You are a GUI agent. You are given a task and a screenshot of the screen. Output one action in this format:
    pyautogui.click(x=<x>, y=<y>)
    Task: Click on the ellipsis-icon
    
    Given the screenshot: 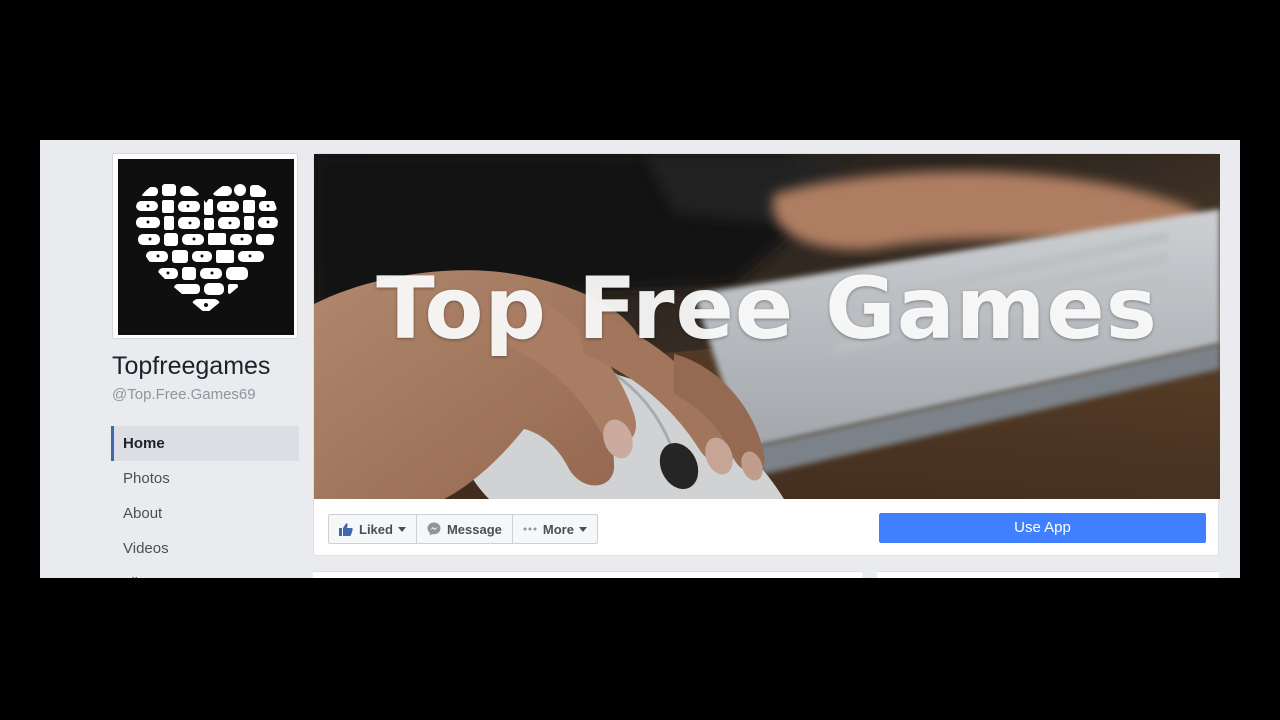 What is the action you would take?
    pyautogui.click(x=530, y=529)
    